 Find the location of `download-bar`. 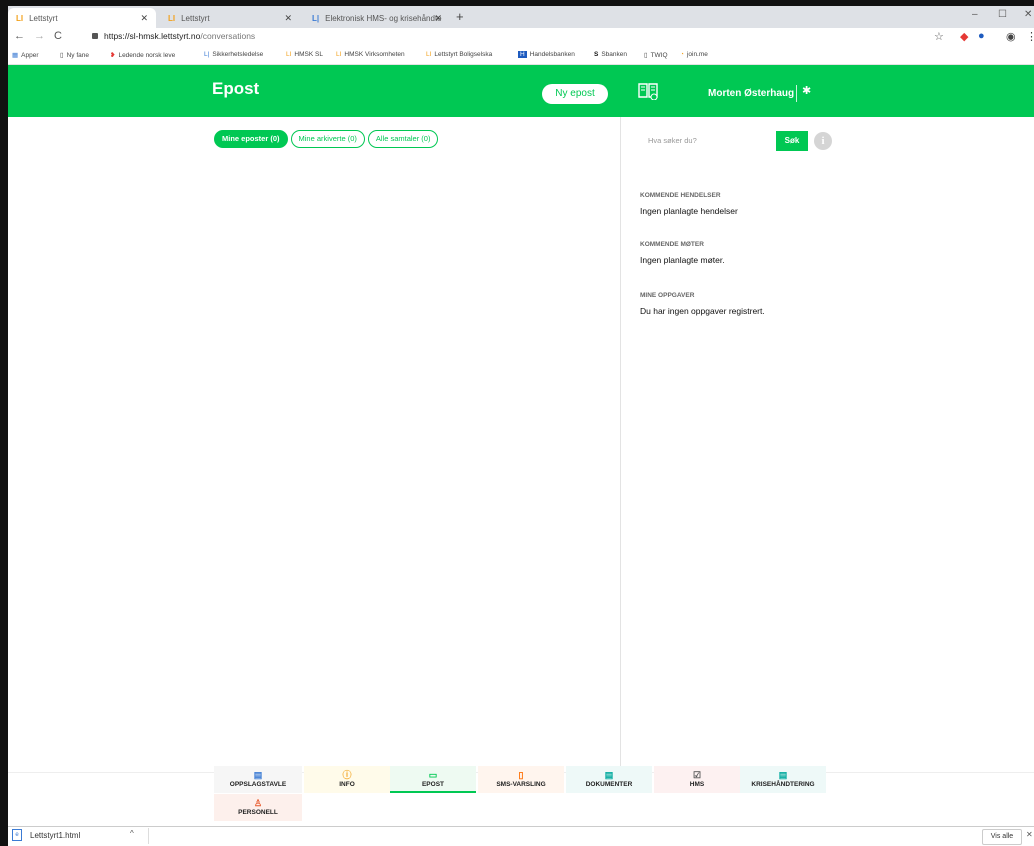

download-bar is located at coordinates (521, 836).